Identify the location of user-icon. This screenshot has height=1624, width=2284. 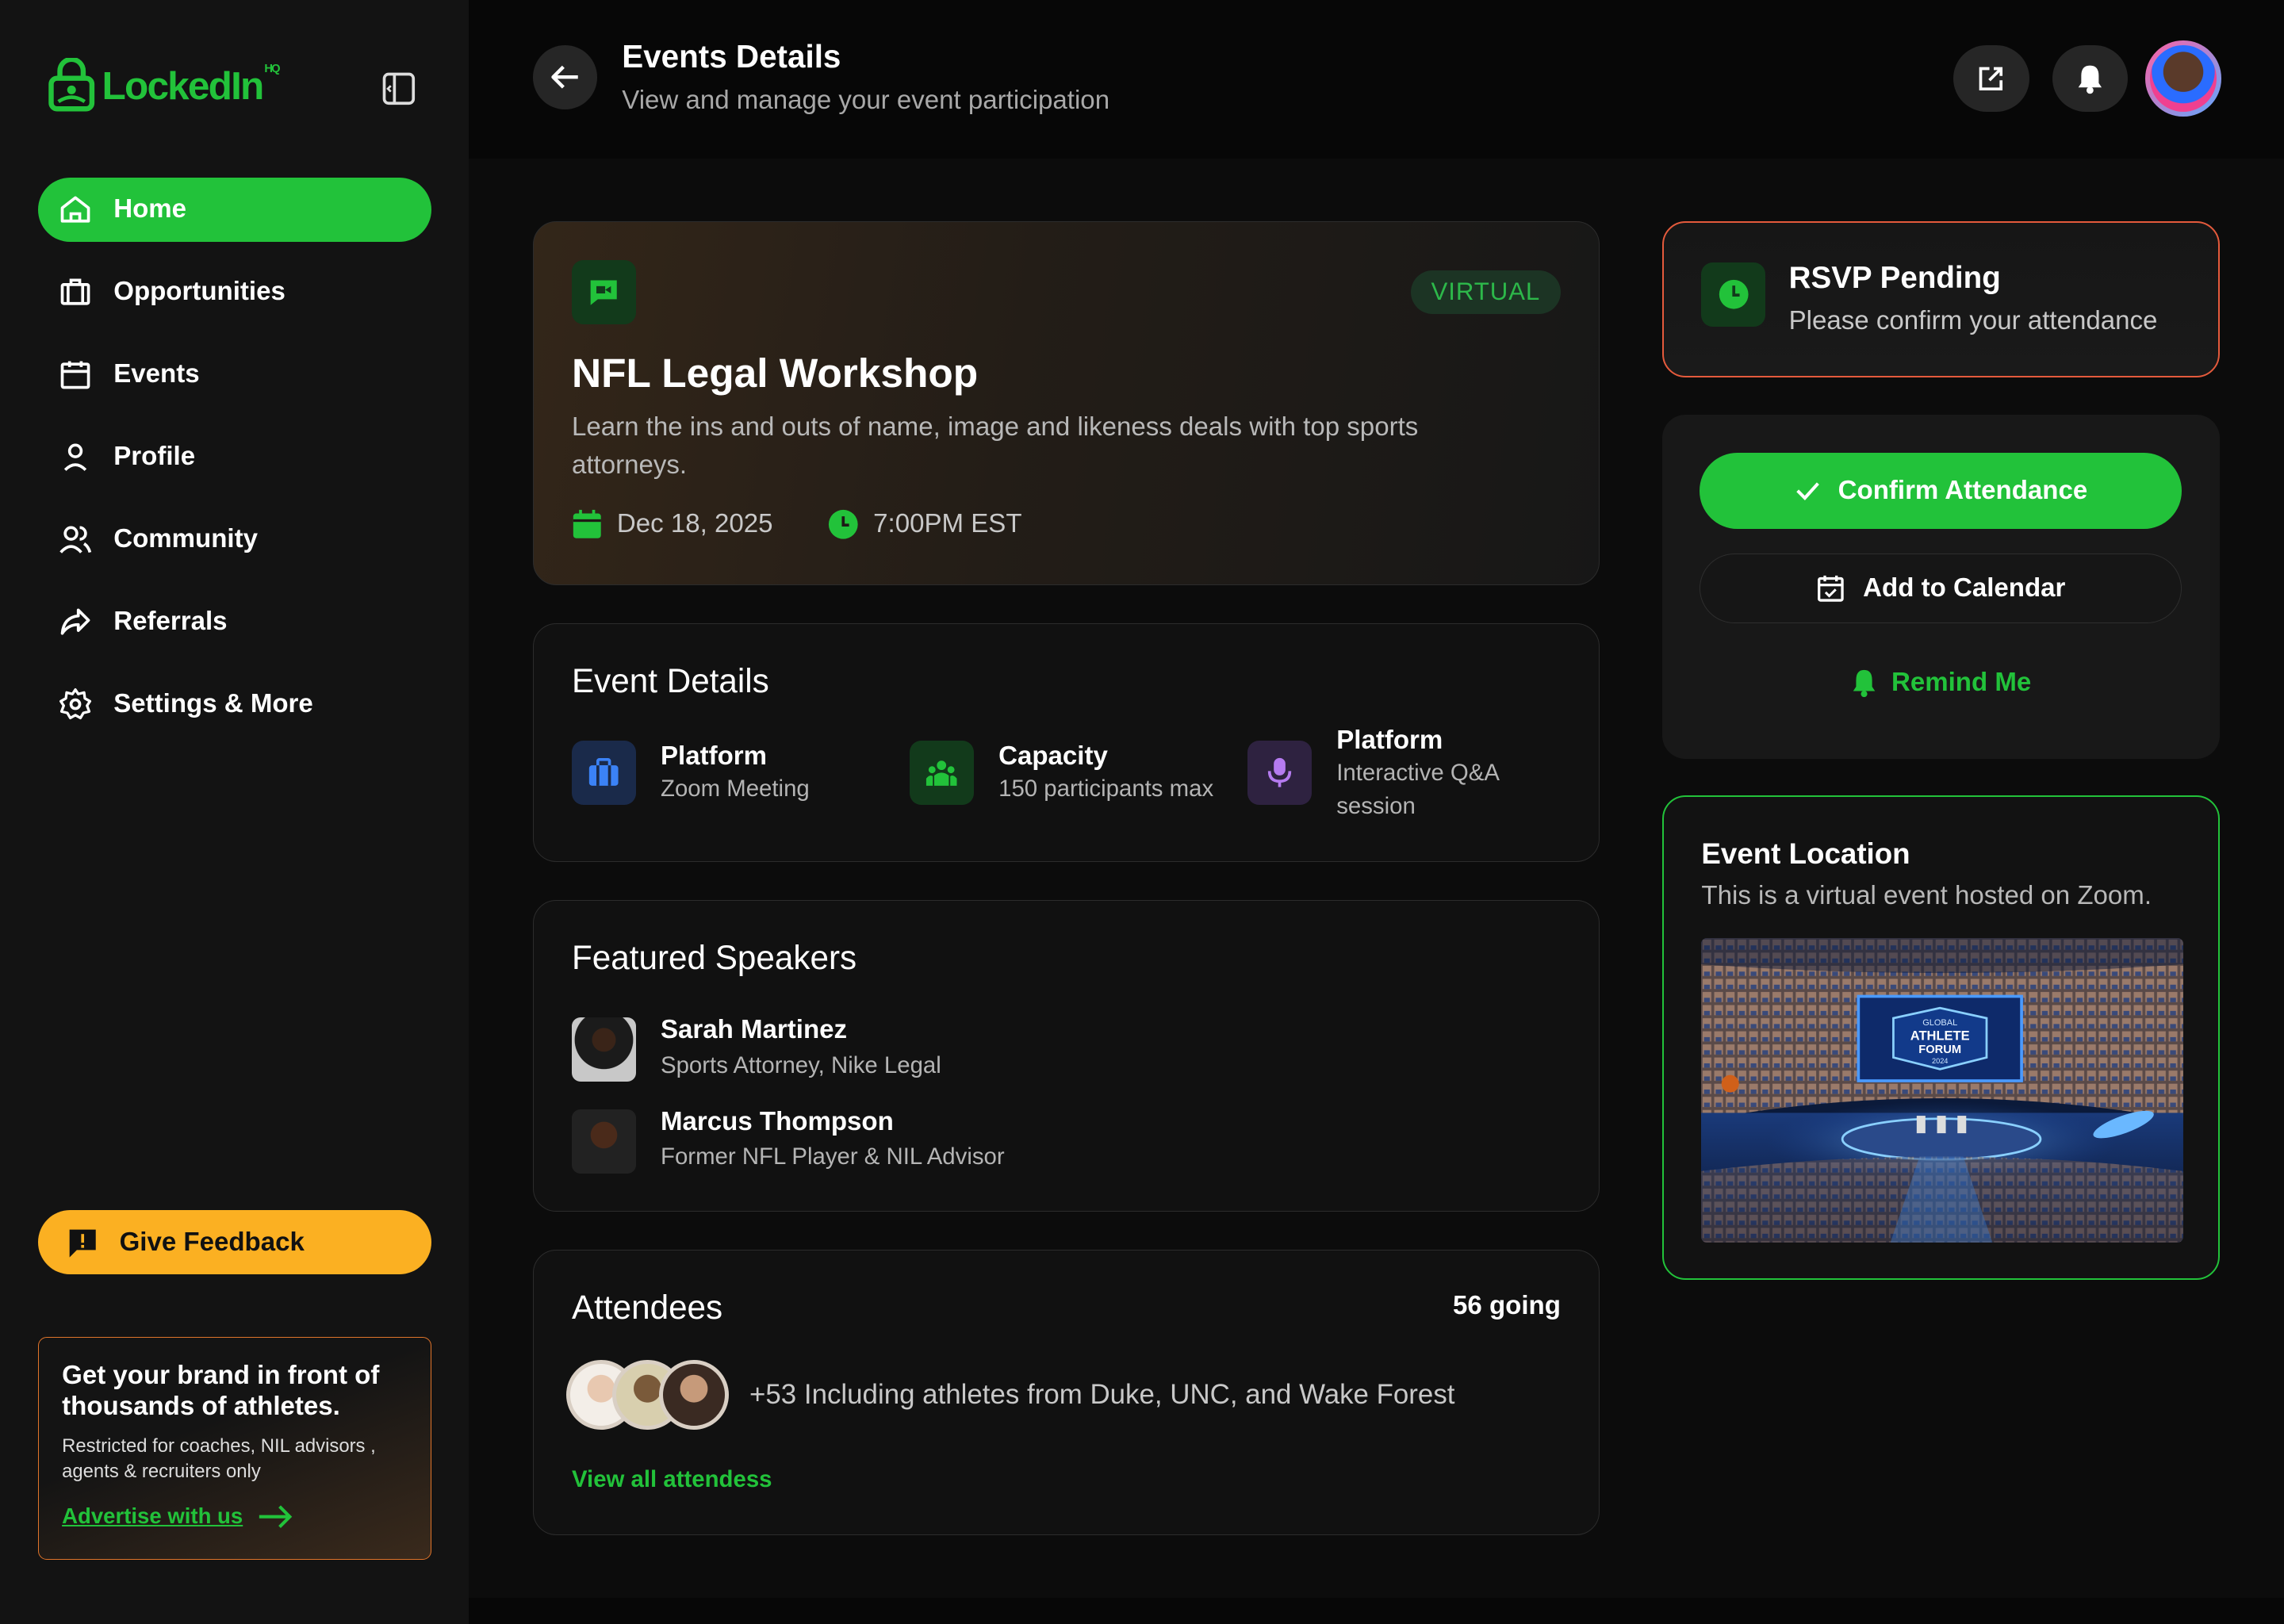
(75, 457).